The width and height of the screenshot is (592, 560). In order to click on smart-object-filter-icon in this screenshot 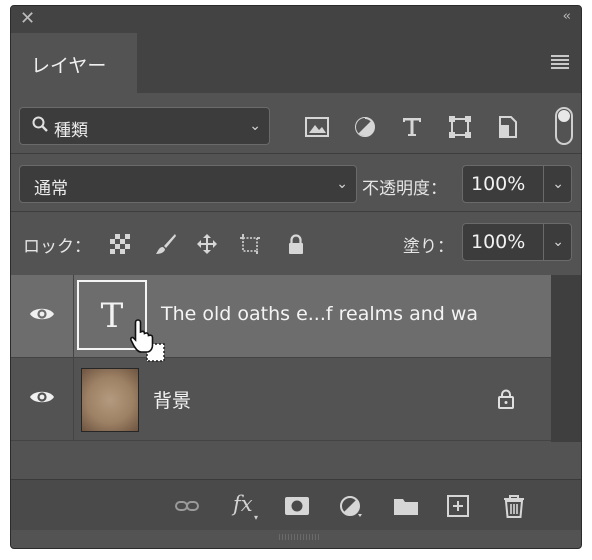, I will do `click(508, 127)`.